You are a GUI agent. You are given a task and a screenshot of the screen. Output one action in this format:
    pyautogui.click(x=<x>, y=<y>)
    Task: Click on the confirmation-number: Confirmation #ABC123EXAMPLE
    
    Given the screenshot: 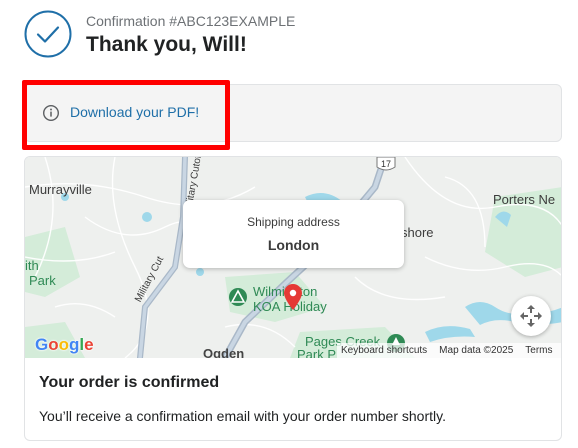 What is the action you would take?
    pyautogui.click(x=191, y=21)
    